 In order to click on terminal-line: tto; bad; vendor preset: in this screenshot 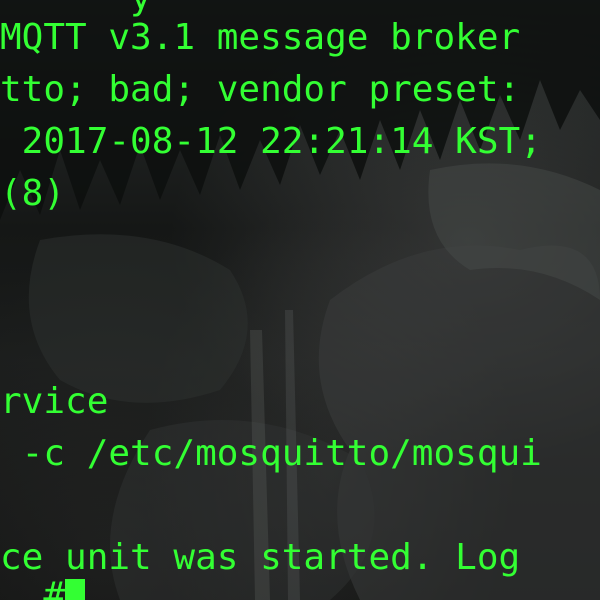, I will do `click(260, 89)`.